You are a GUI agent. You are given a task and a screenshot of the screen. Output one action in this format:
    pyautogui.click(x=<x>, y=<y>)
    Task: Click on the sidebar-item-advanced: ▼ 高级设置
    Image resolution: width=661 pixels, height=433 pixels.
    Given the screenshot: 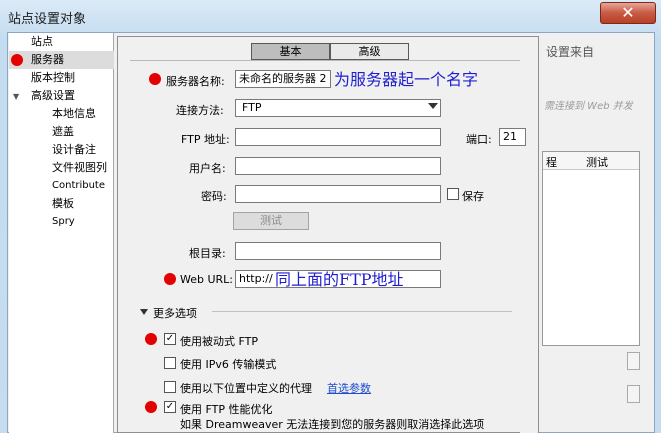 What is the action you would take?
    pyautogui.click(x=44, y=96)
    